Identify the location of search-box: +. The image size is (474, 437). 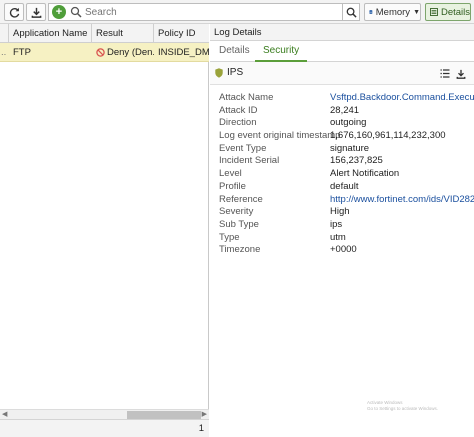
(204, 12).